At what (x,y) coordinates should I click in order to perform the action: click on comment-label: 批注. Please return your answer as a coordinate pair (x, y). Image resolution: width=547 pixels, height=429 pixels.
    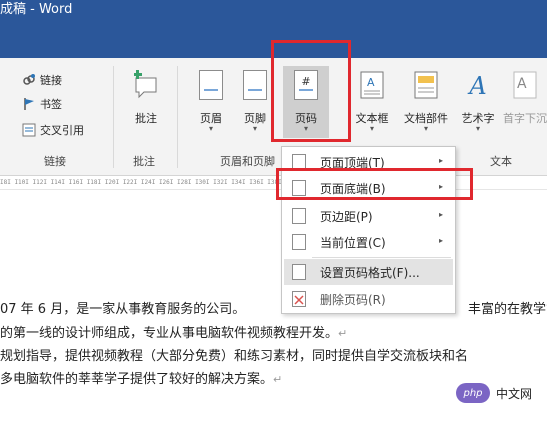
    Looking at the image, I should click on (146, 118).